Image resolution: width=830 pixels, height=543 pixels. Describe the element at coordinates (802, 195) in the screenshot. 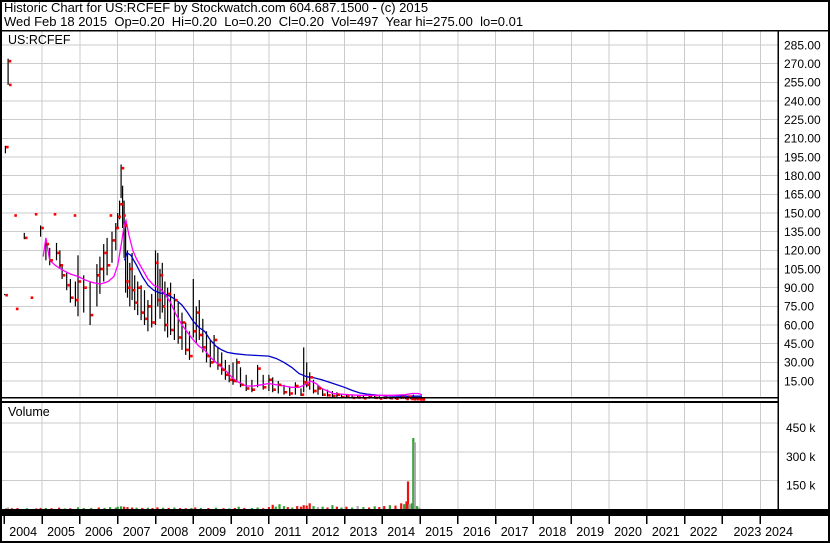

I see `svg-text: 165.00` at that location.